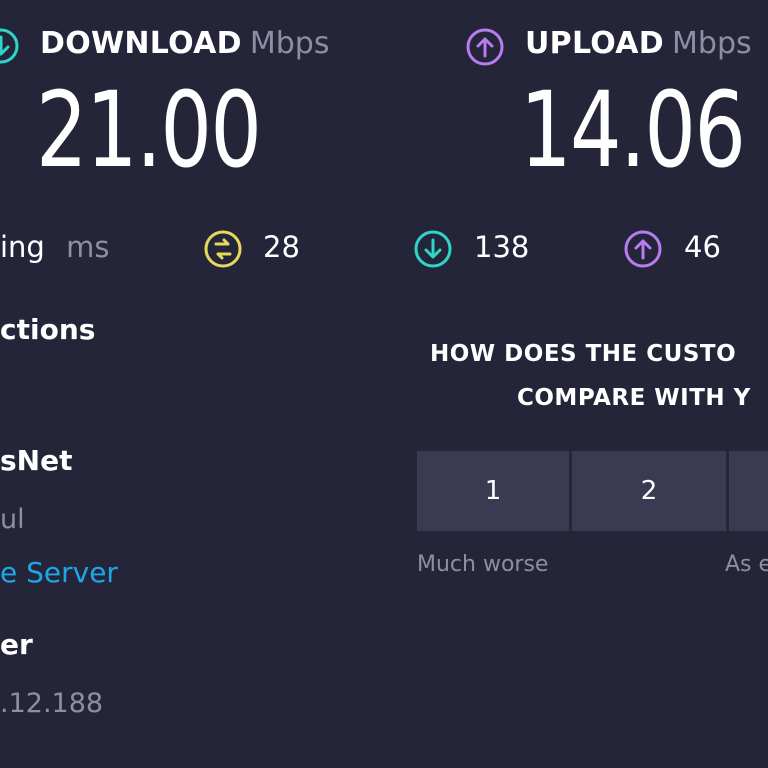 The width and height of the screenshot is (768, 768). What do you see at coordinates (10, 46) in the screenshot?
I see `download-icon` at bounding box center [10, 46].